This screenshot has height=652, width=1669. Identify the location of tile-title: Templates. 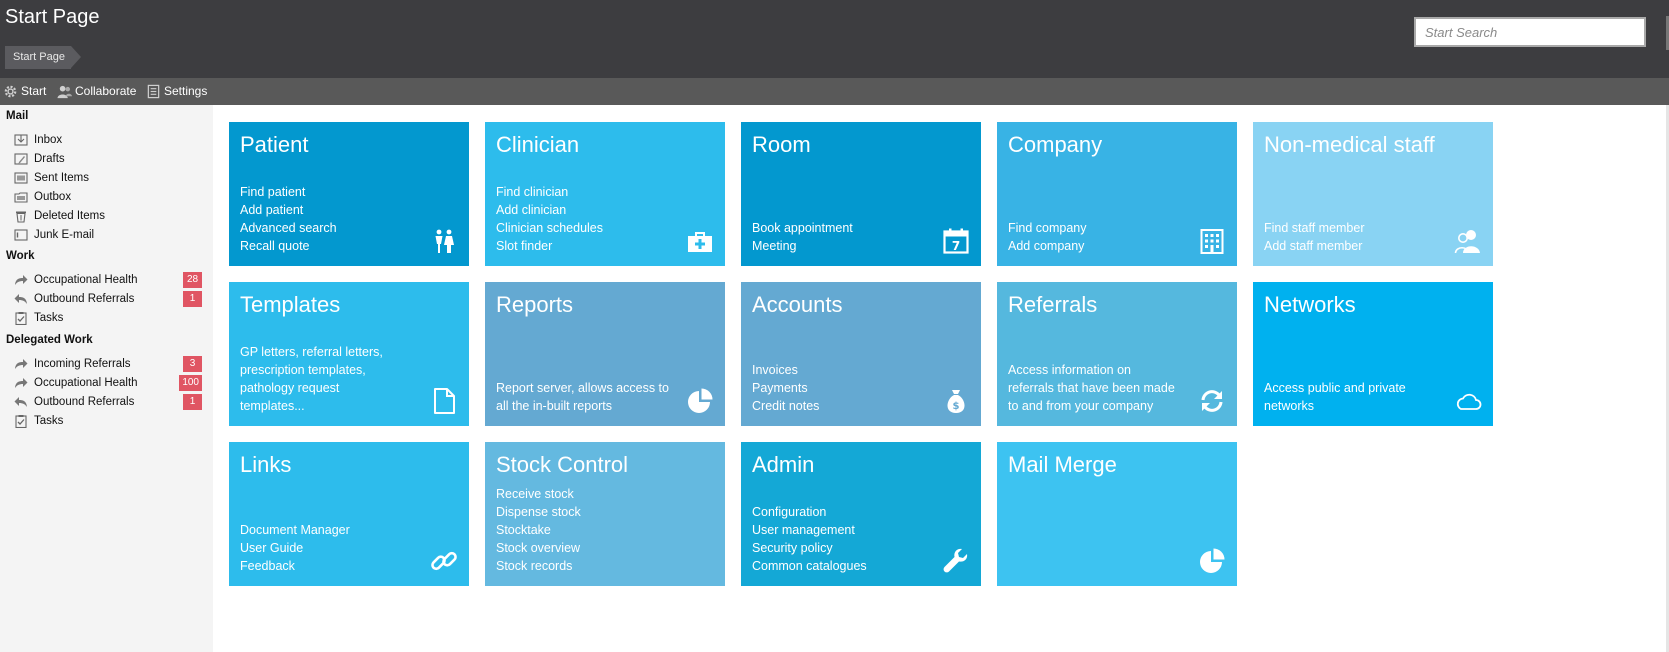
(290, 304).